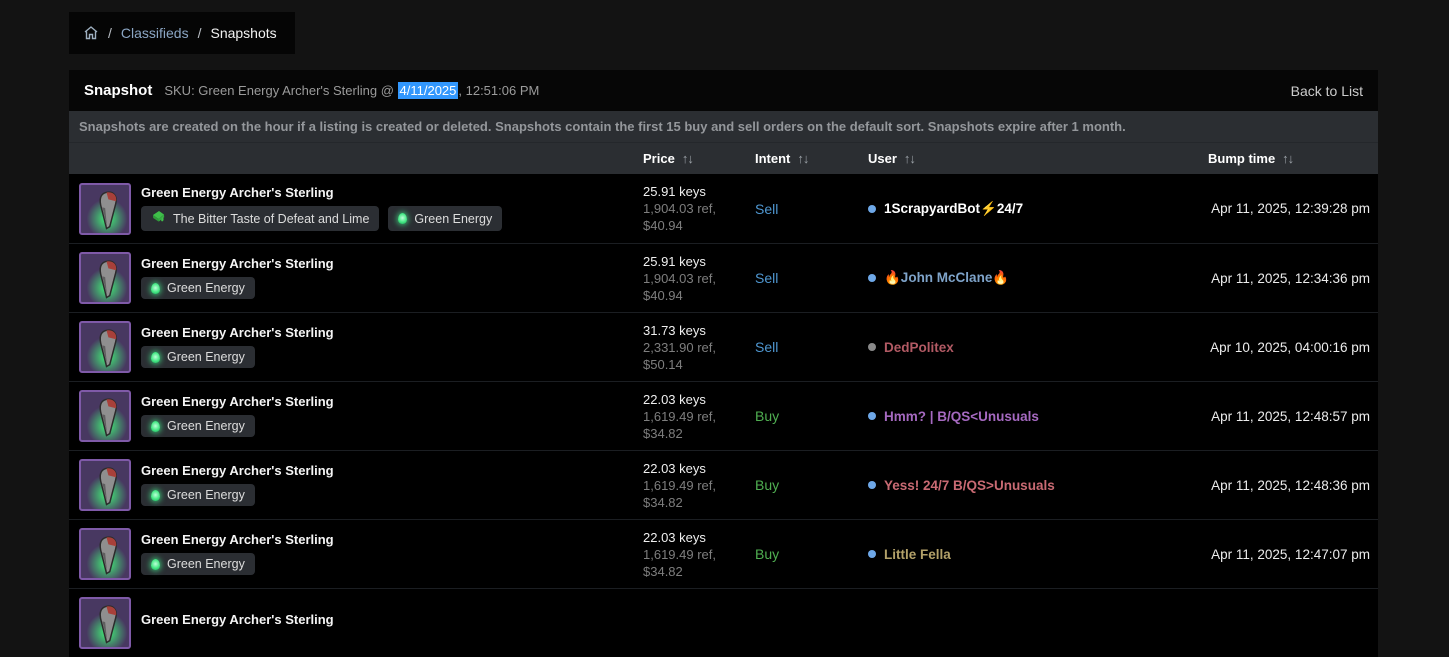 This screenshot has width=1449, height=657. I want to click on user-link: Yess! 24/7 B/QS>Unusuals, so click(969, 485).